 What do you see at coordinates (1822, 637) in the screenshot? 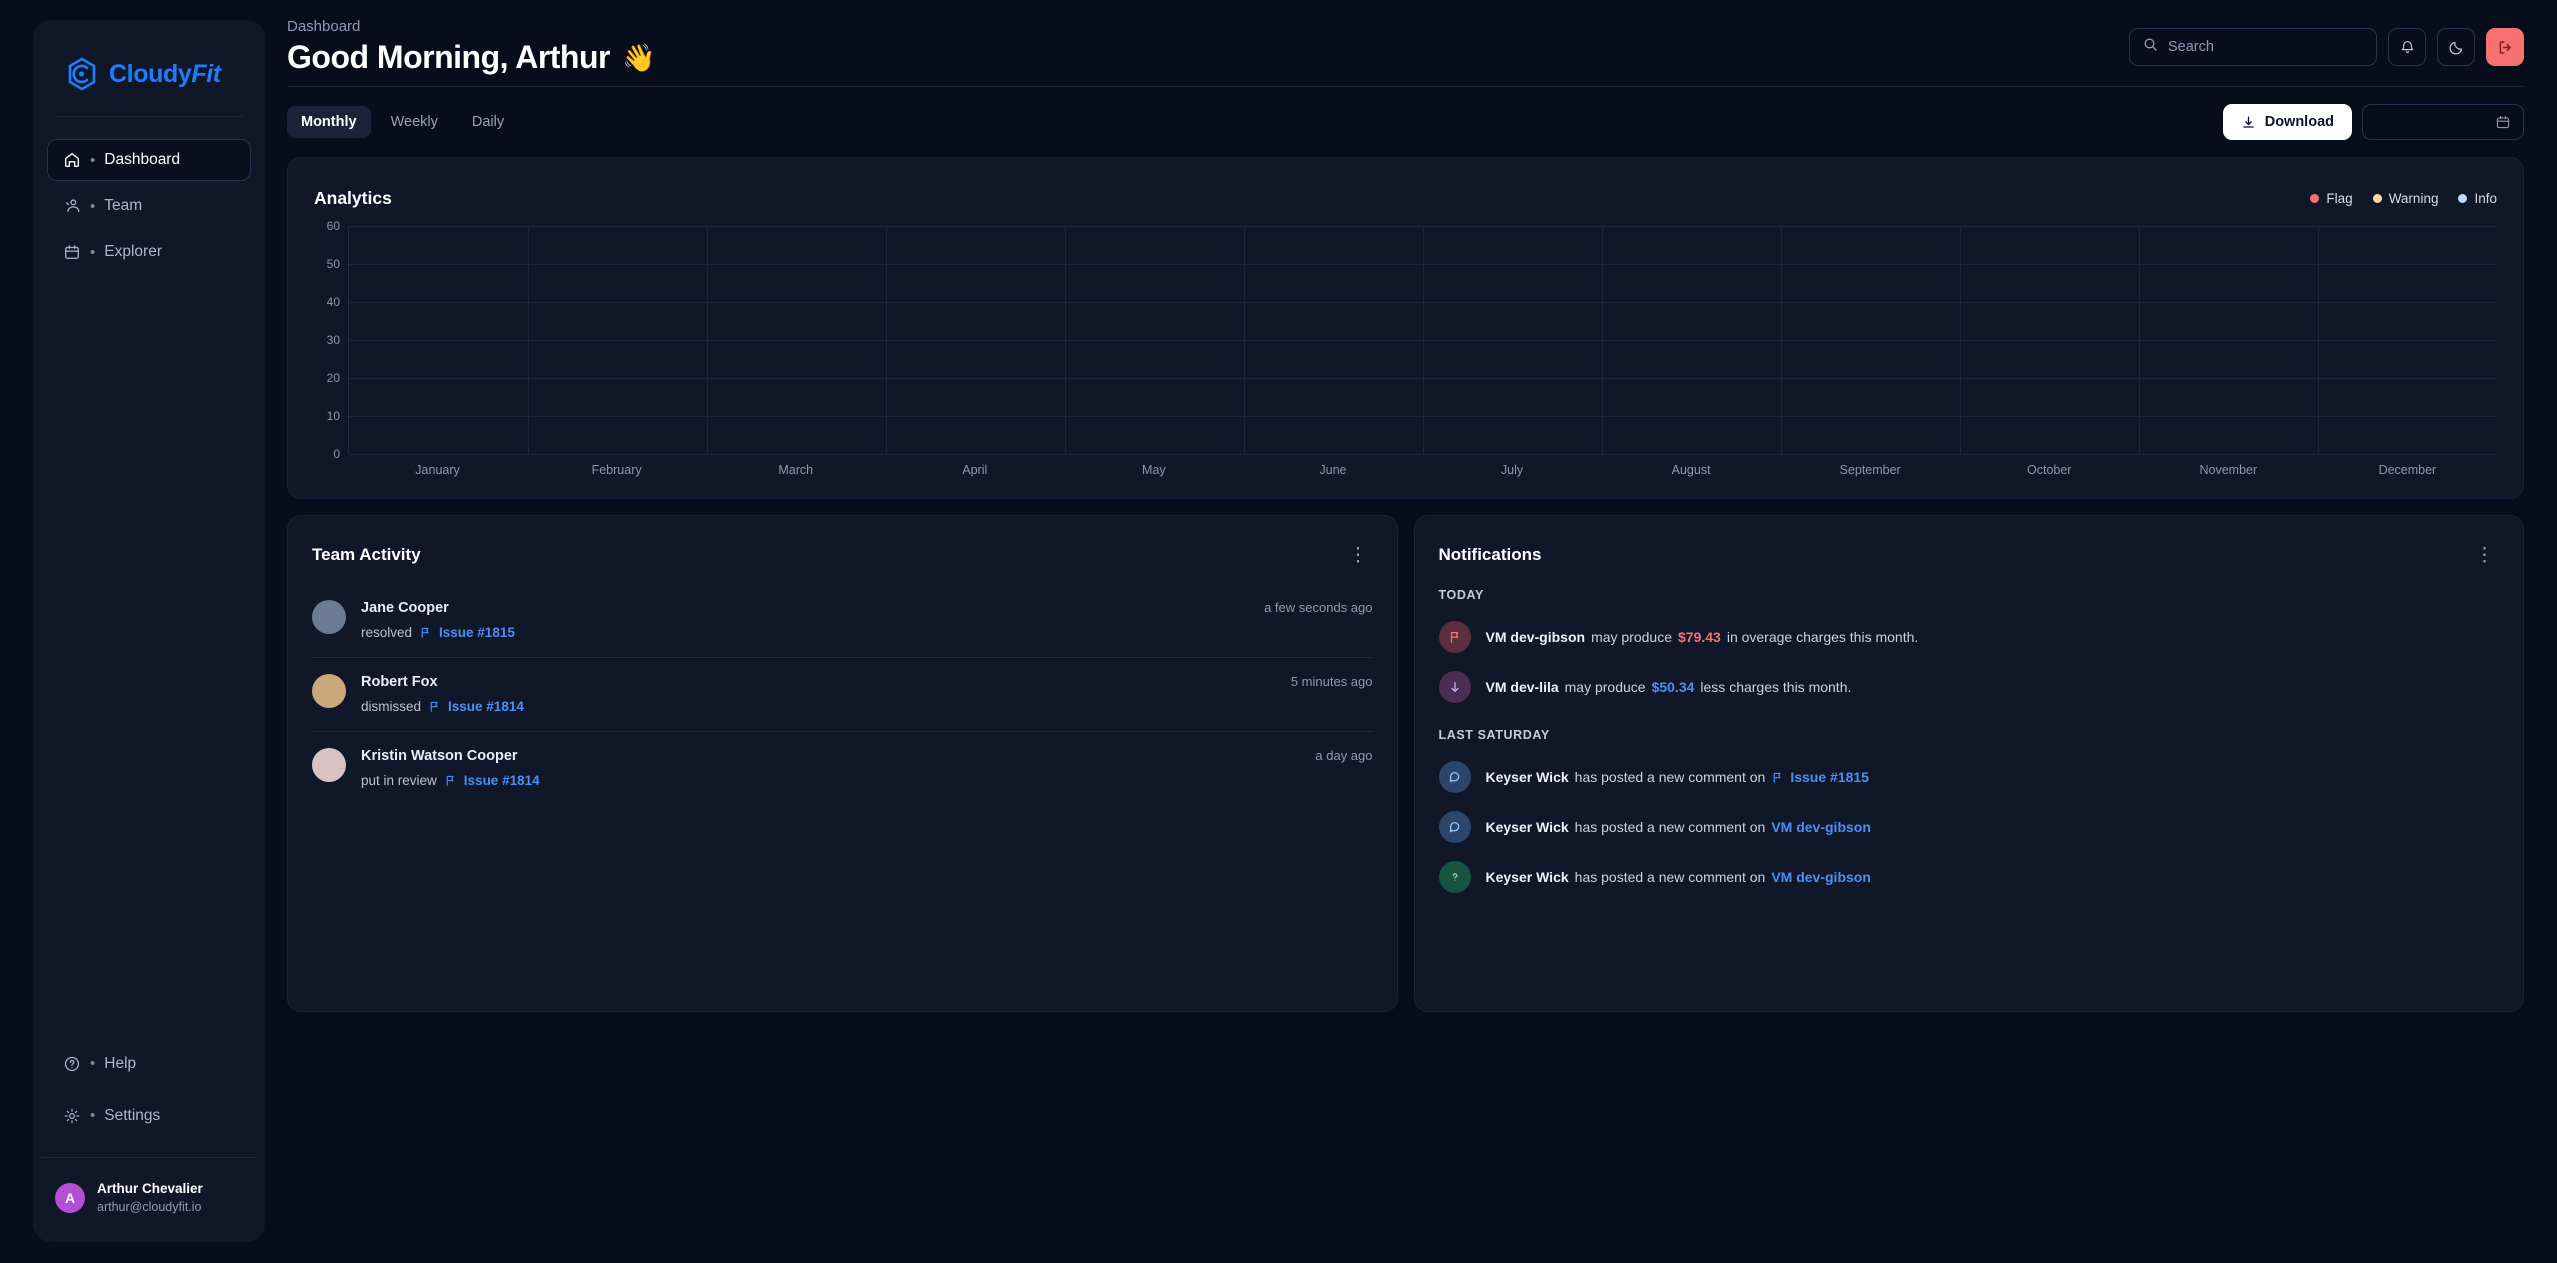
I see `notification-suffix: in overage charges this month.` at bounding box center [1822, 637].